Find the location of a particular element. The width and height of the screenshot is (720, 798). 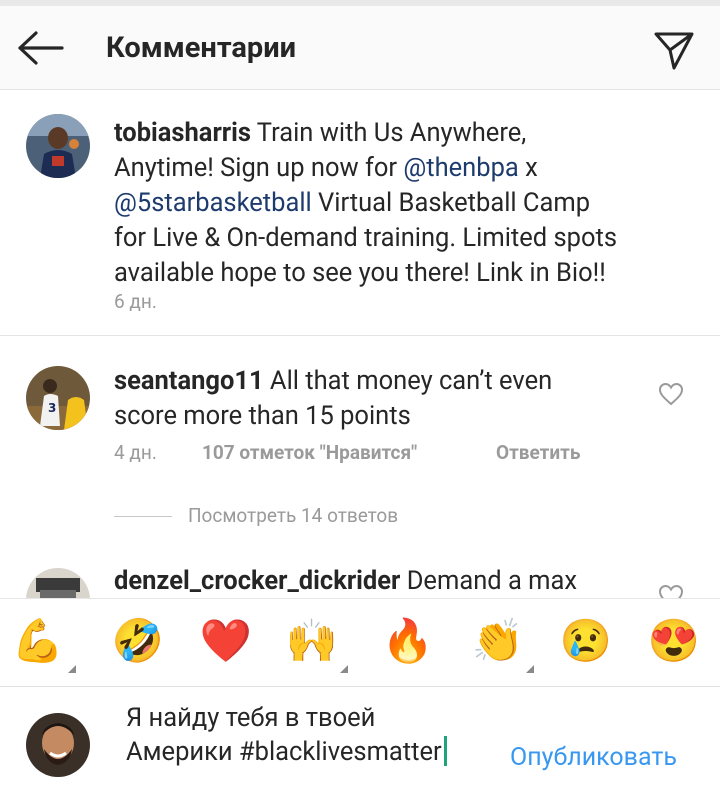

rofl-emoji-button: 🤣 is located at coordinates (138, 641).